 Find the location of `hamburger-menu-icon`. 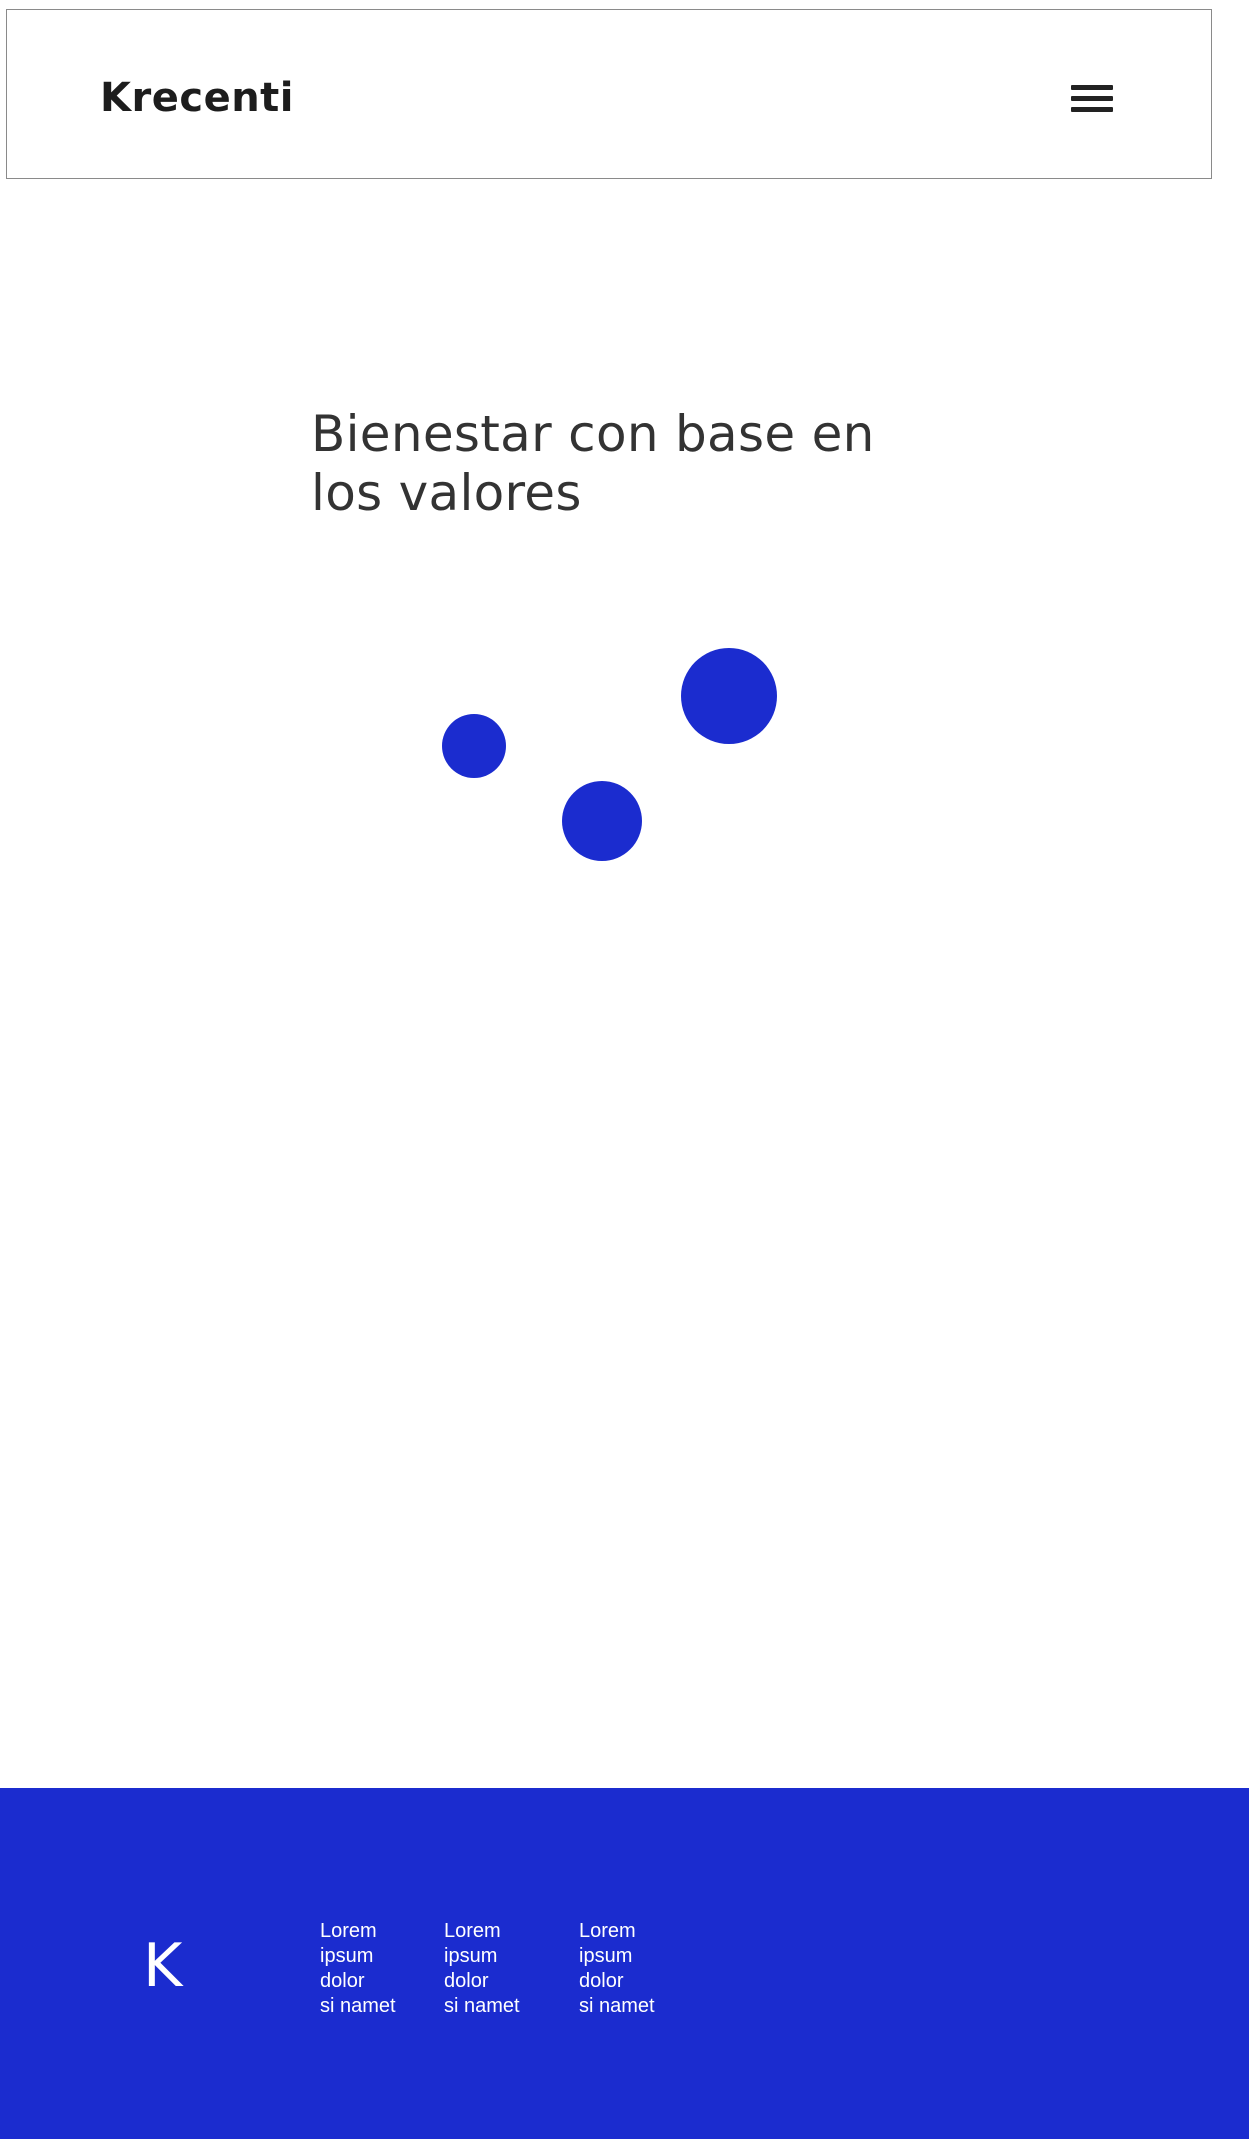

hamburger-menu-icon is located at coordinates (1092, 99).